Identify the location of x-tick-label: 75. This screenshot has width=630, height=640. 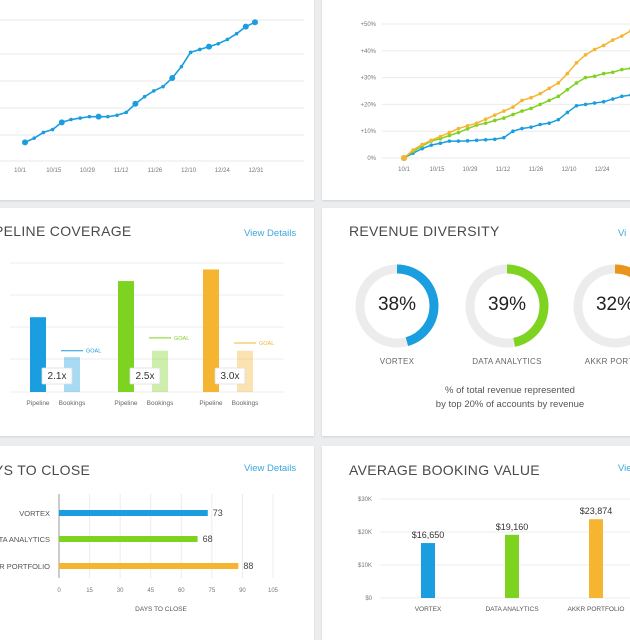
(212, 591).